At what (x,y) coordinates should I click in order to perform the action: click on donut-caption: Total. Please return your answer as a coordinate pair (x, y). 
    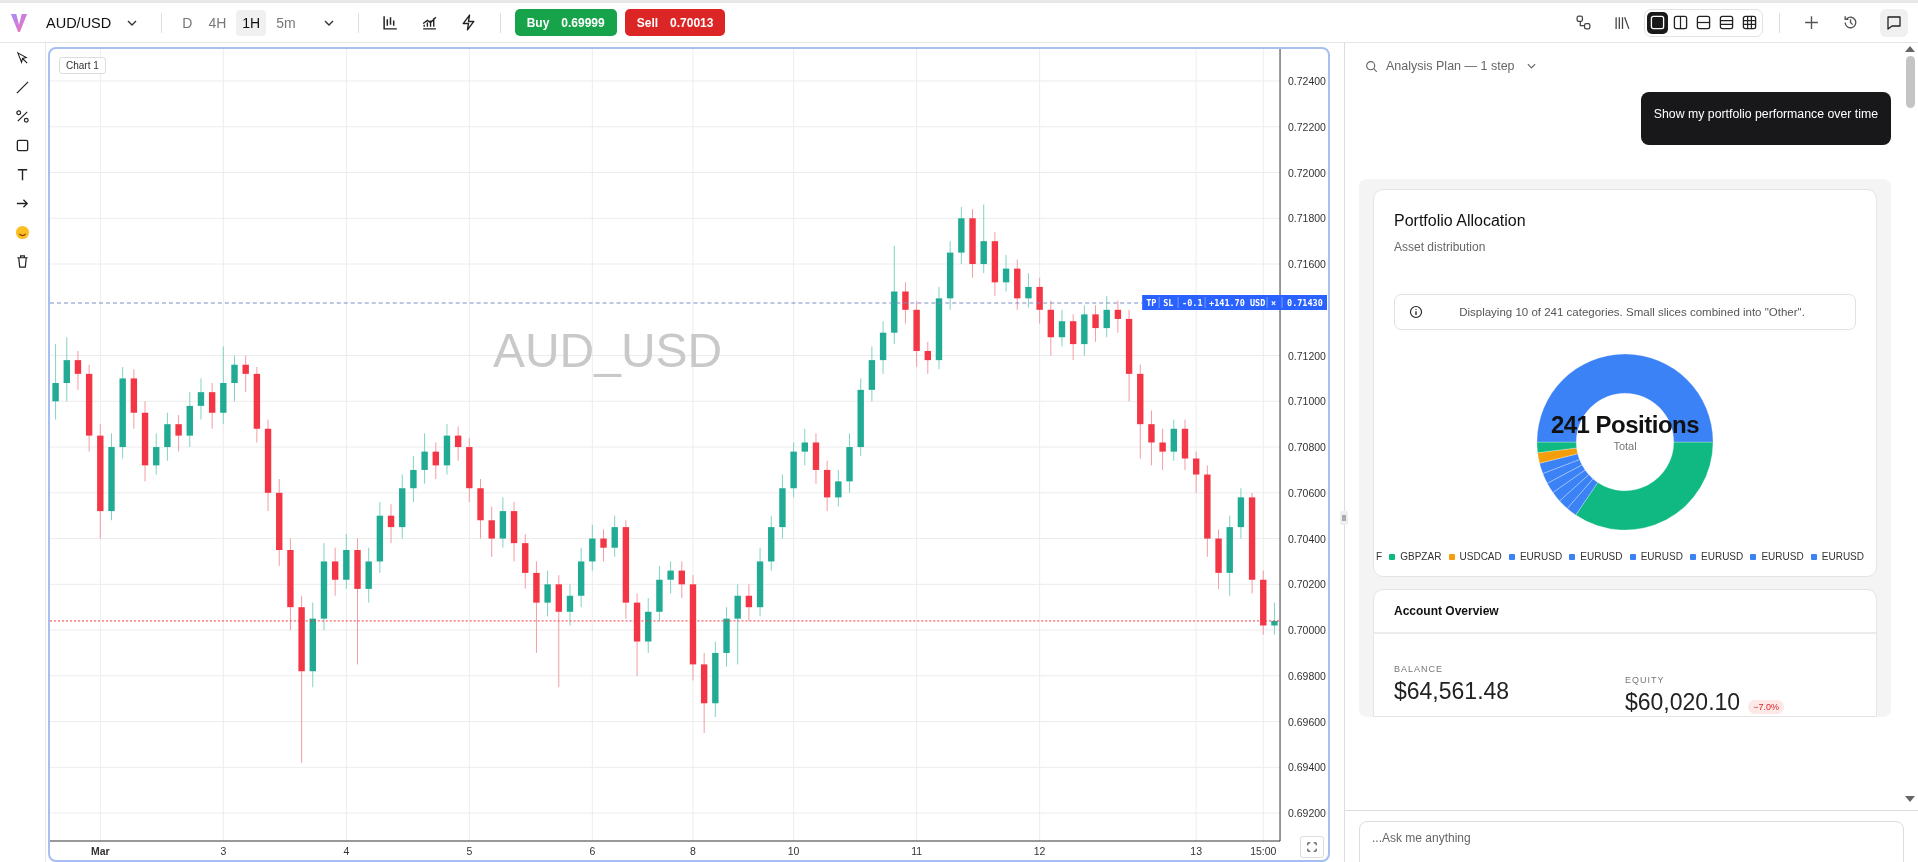
    Looking at the image, I should click on (1625, 446).